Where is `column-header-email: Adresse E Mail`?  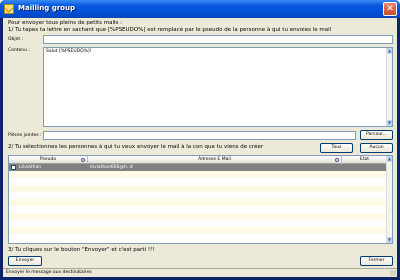
column-header-email: Adresse E Mail is located at coordinates (215, 160).